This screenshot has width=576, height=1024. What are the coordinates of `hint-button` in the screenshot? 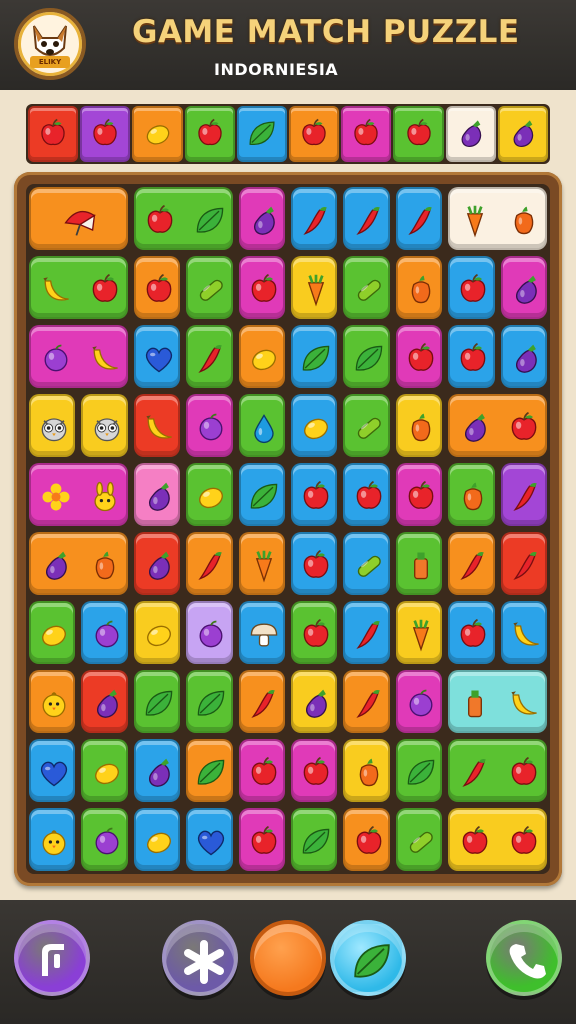 It's located at (52, 958).